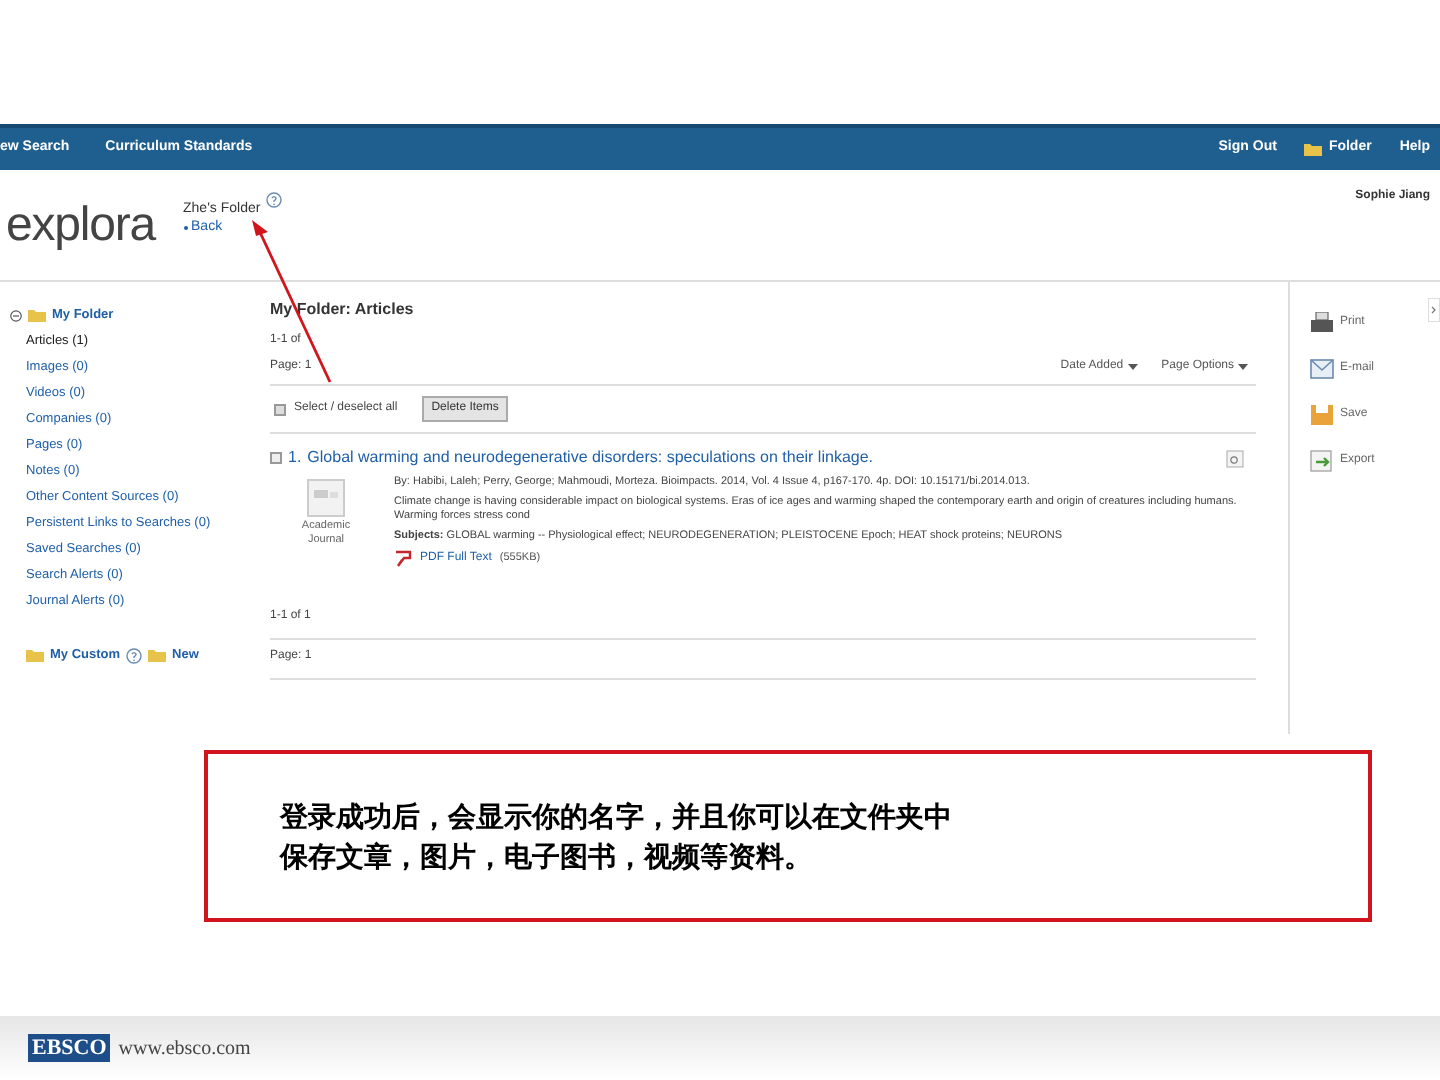 This screenshot has width=1440, height=1080. Describe the element at coordinates (295, 458) in the screenshot. I see `result-number: 1.` at that location.